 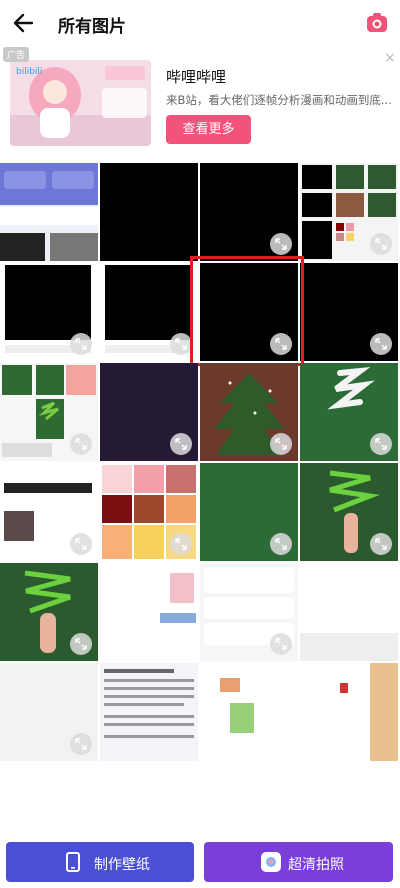 I want to click on view-more-button: 查看更多, so click(x=208, y=129).